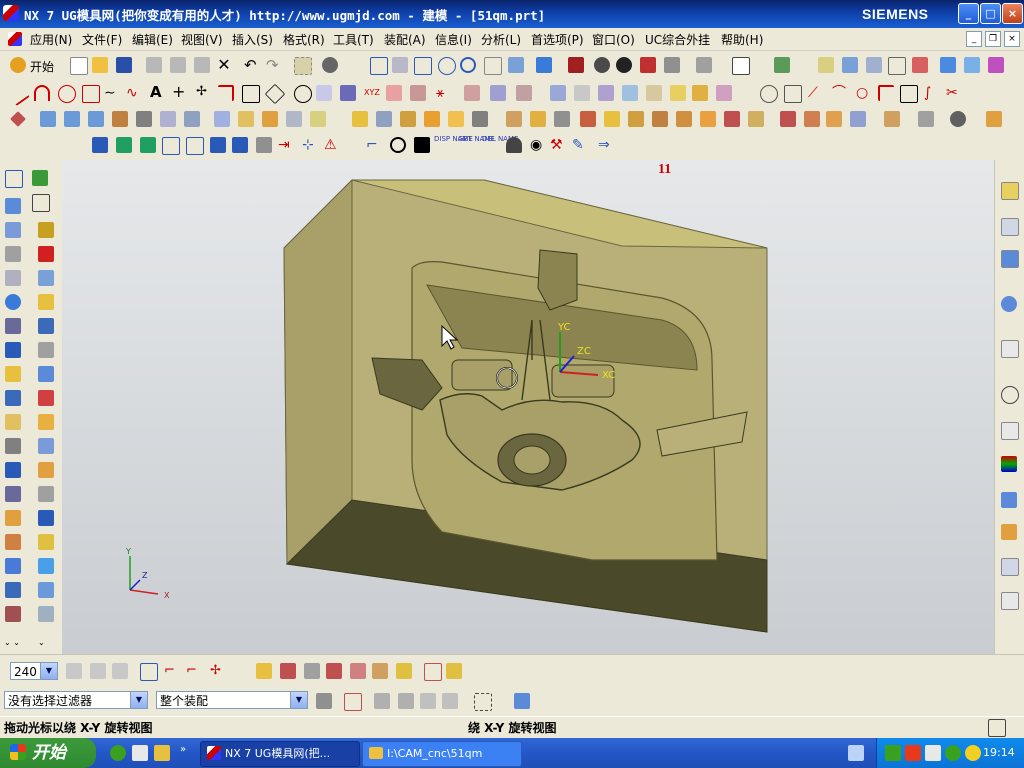 This screenshot has height=768, width=1024. Describe the element at coordinates (1010, 259) in the screenshot. I see `part-nav-tab-icon` at that location.